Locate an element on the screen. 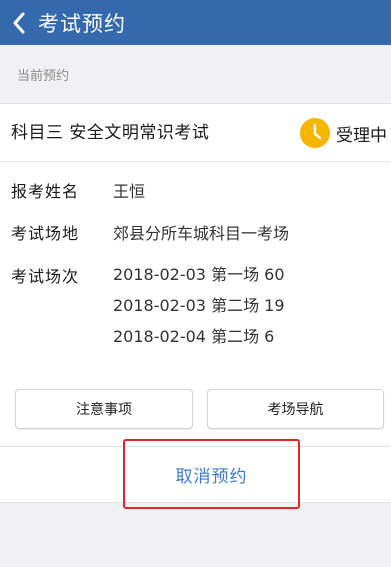  venue-value: 郊县分所车城科目一考场 is located at coordinates (201, 233).